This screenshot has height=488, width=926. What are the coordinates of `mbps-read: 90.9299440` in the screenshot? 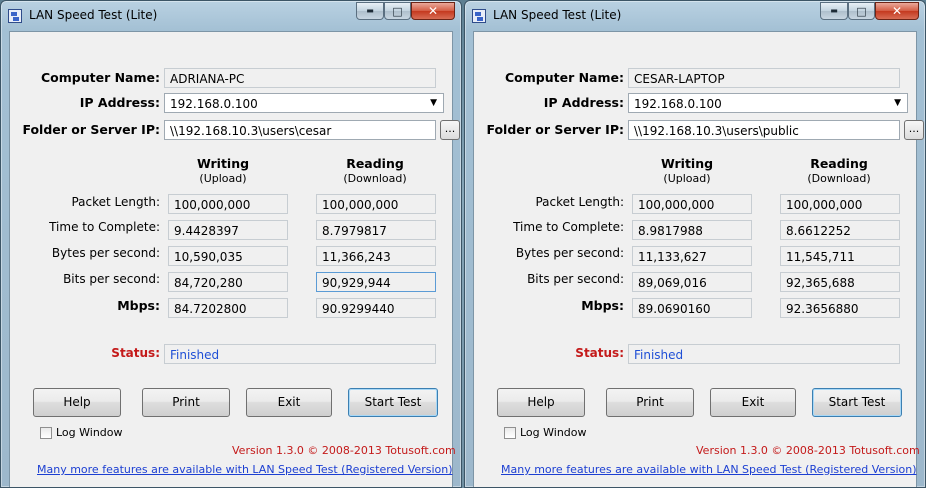 It's located at (376, 308).